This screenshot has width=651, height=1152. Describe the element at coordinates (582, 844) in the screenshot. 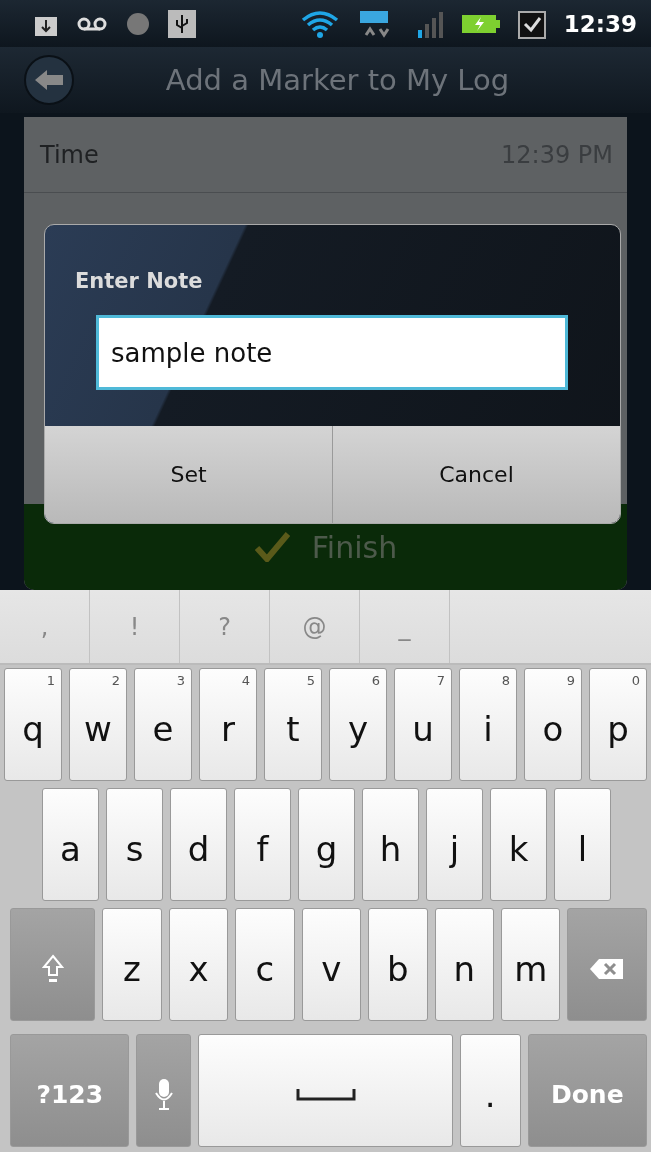

I see `key: l` at that location.